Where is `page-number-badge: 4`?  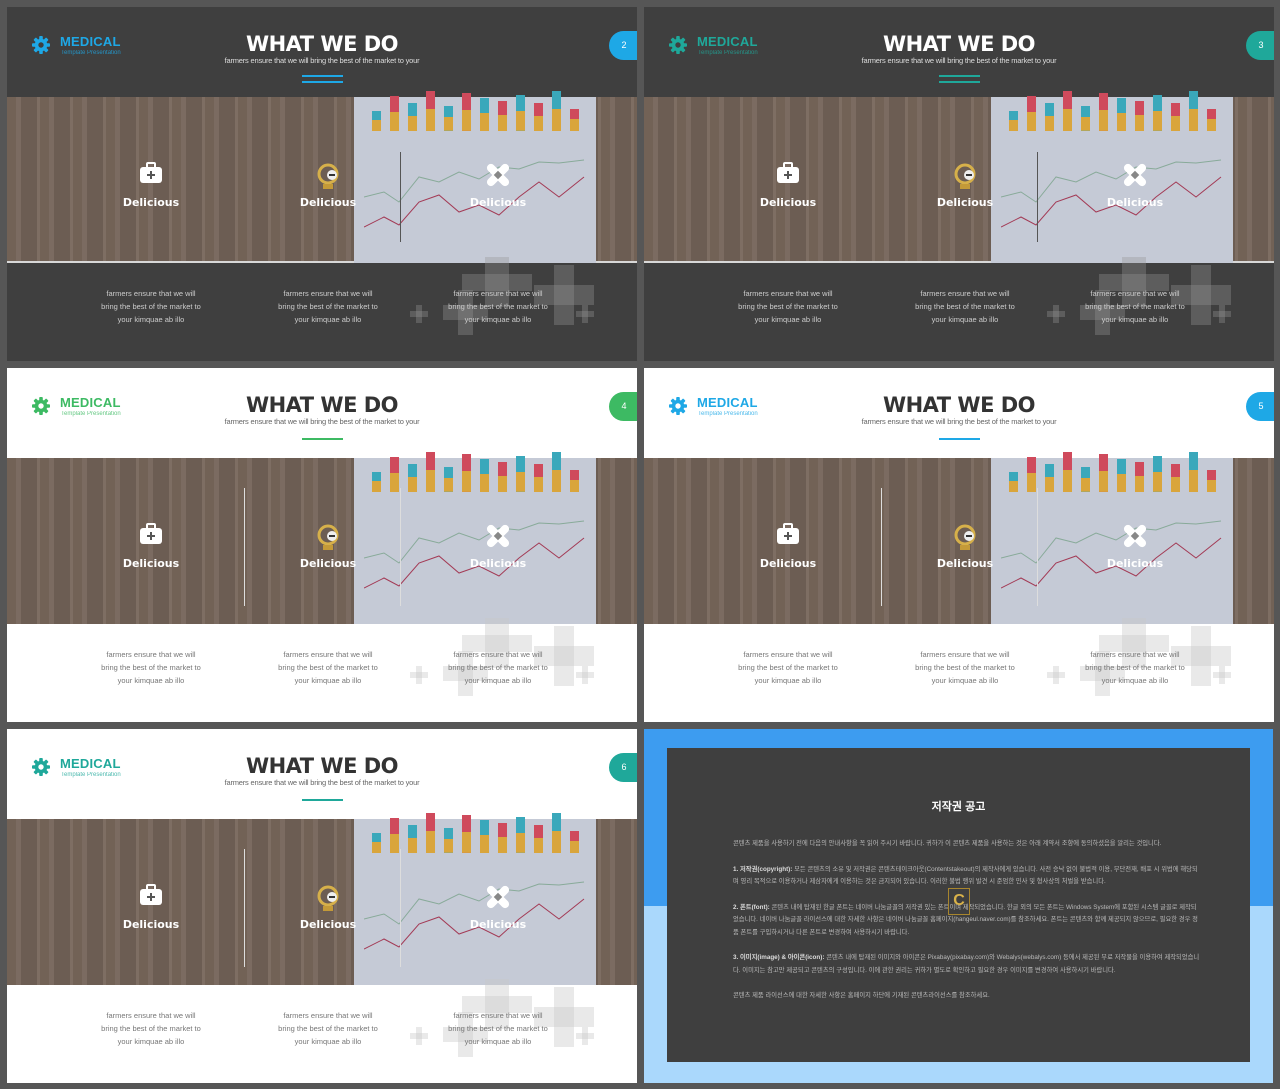
page-number-badge: 4 is located at coordinates (623, 406).